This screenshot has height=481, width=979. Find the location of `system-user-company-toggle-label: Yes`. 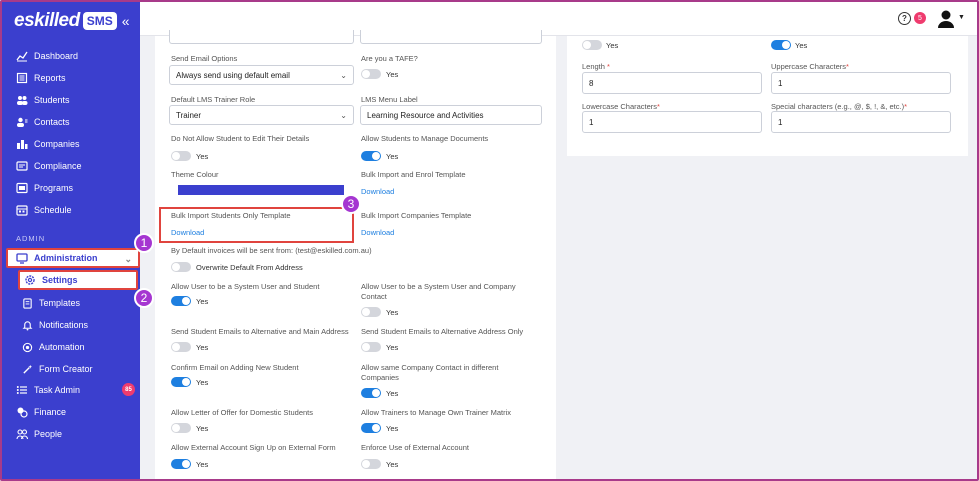

system-user-company-toggle-label: Yes is located at coordinates (392, 312).